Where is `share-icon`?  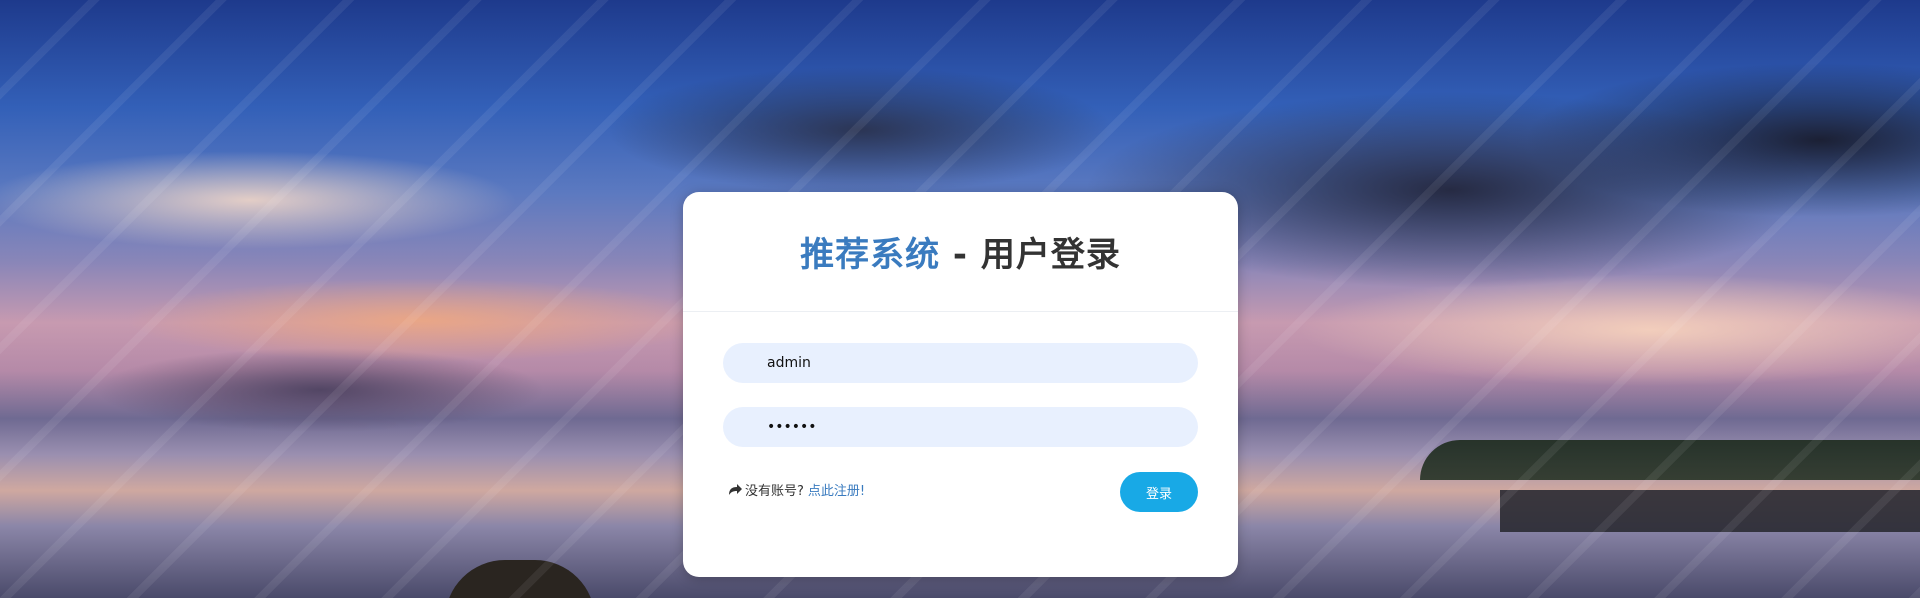 share-icon is located at coordinates (735, 489).